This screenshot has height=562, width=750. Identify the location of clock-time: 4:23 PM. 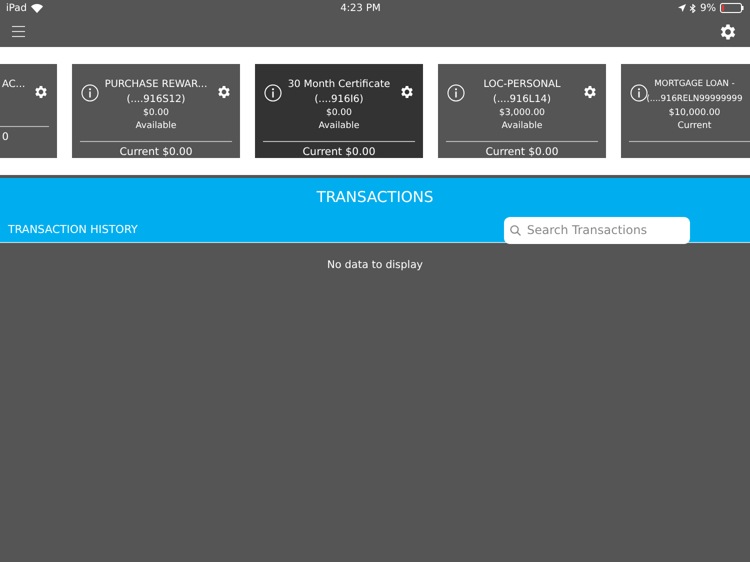
(360, 9).